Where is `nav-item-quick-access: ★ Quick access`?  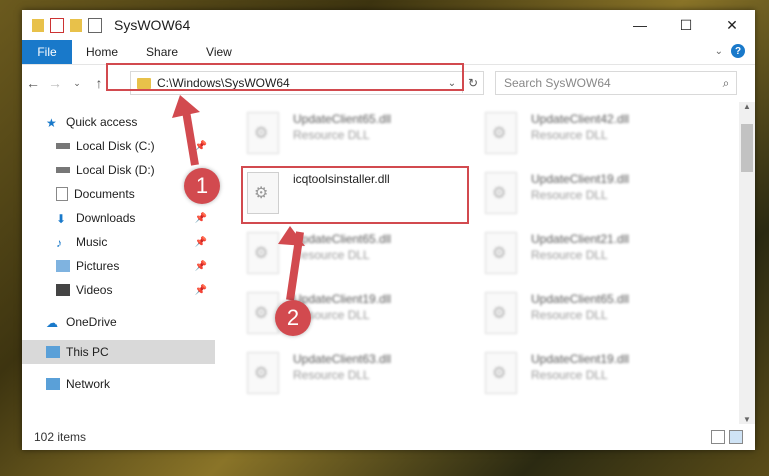 nav-item-quick-access: ★ Quick access is located at coordinates (118, 122).